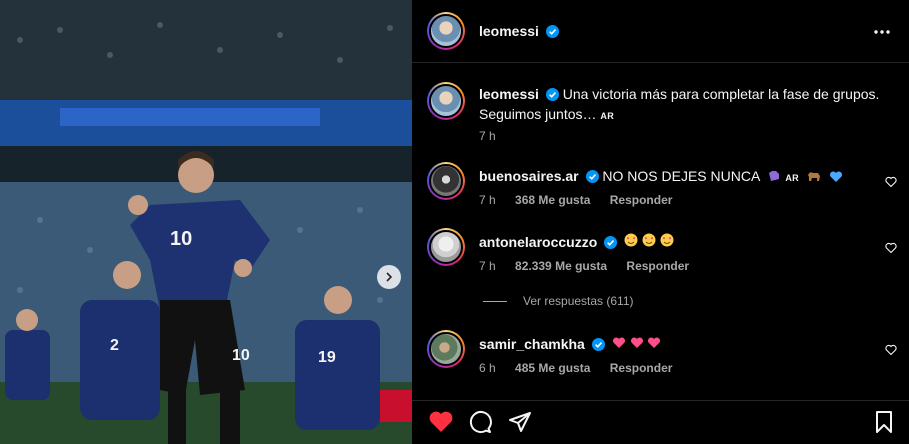  Describe the element at coordinates (487, 136) in the screenshot. I see `caption-timestamp: 7 h` at that location.